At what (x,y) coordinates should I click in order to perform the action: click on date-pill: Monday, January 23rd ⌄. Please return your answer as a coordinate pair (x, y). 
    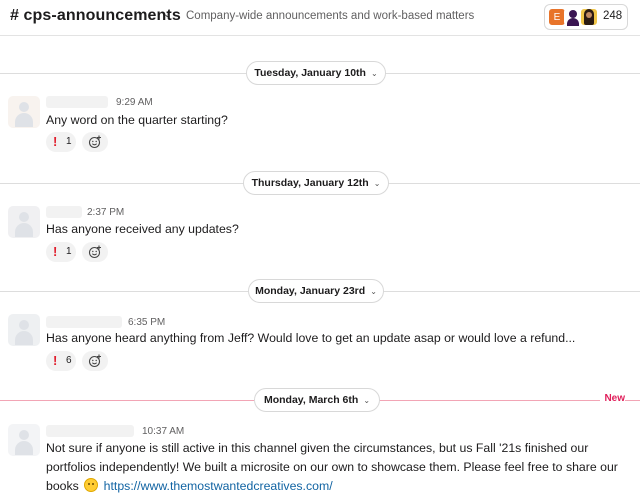
    Looking at the image, I should click on (316, 291).